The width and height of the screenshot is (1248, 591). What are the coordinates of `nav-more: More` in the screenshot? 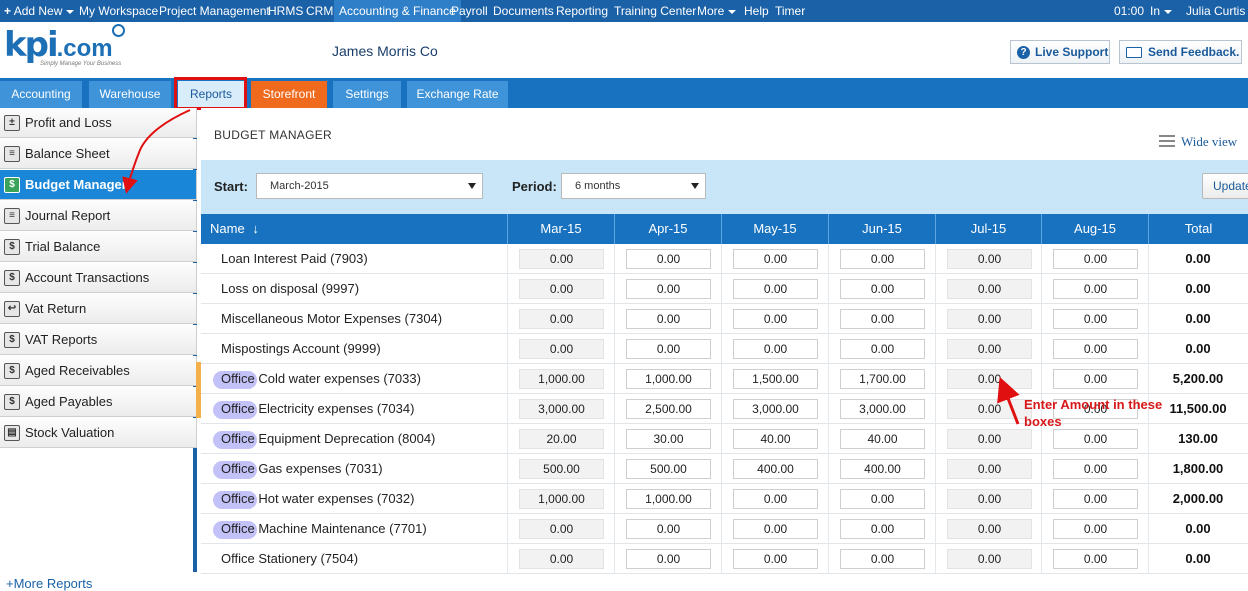 It's located at (717, 11).